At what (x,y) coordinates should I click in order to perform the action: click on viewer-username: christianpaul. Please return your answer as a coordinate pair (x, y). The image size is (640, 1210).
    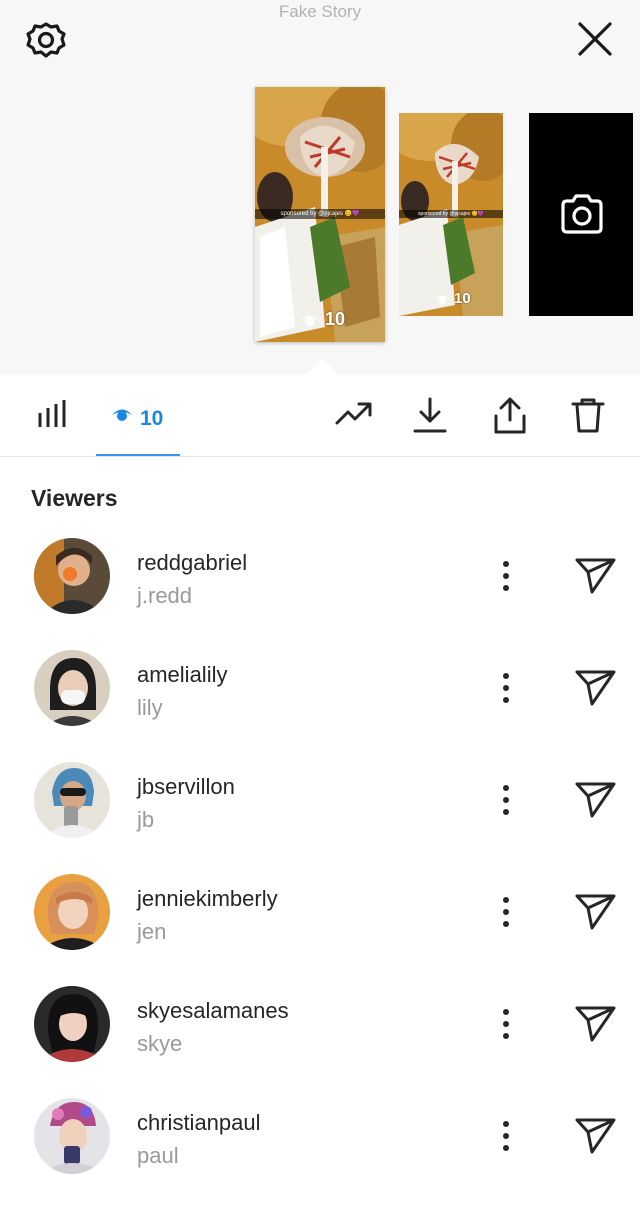
    Looking at the image, I should click on (199, 1123).